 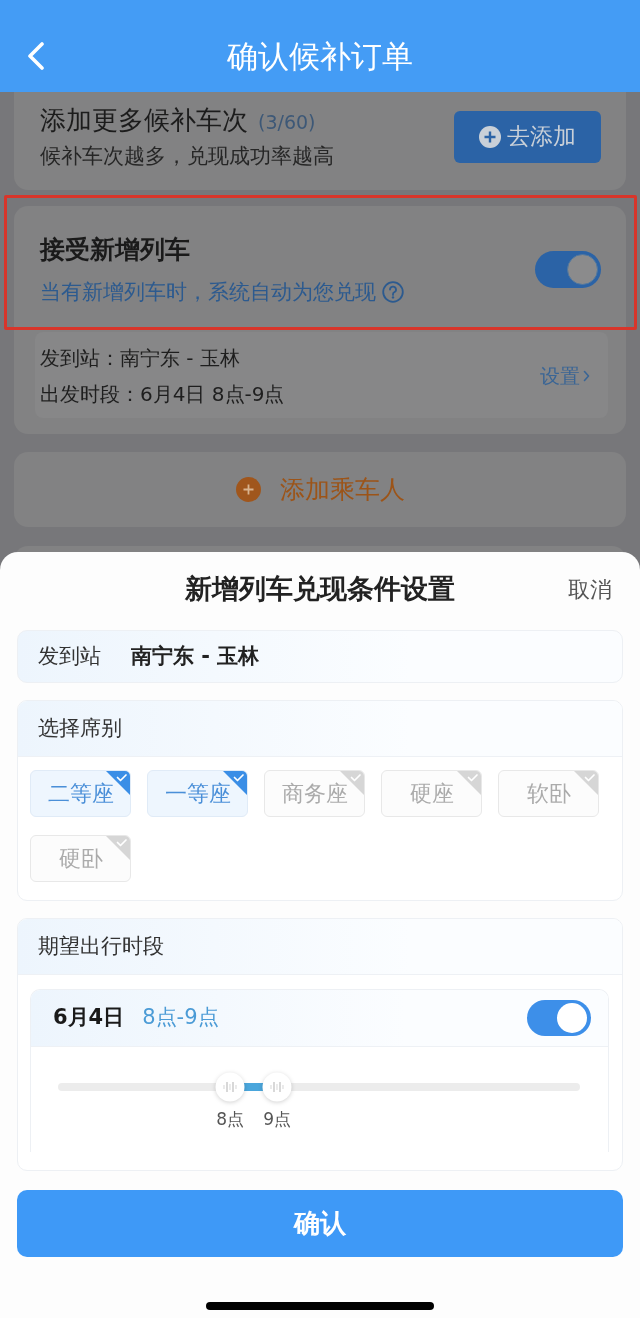 What do you see at coordinates (180, 1018) in the screenshot?
I see `time-range-text: 8点-9点` at bounding box center [180, 1018].